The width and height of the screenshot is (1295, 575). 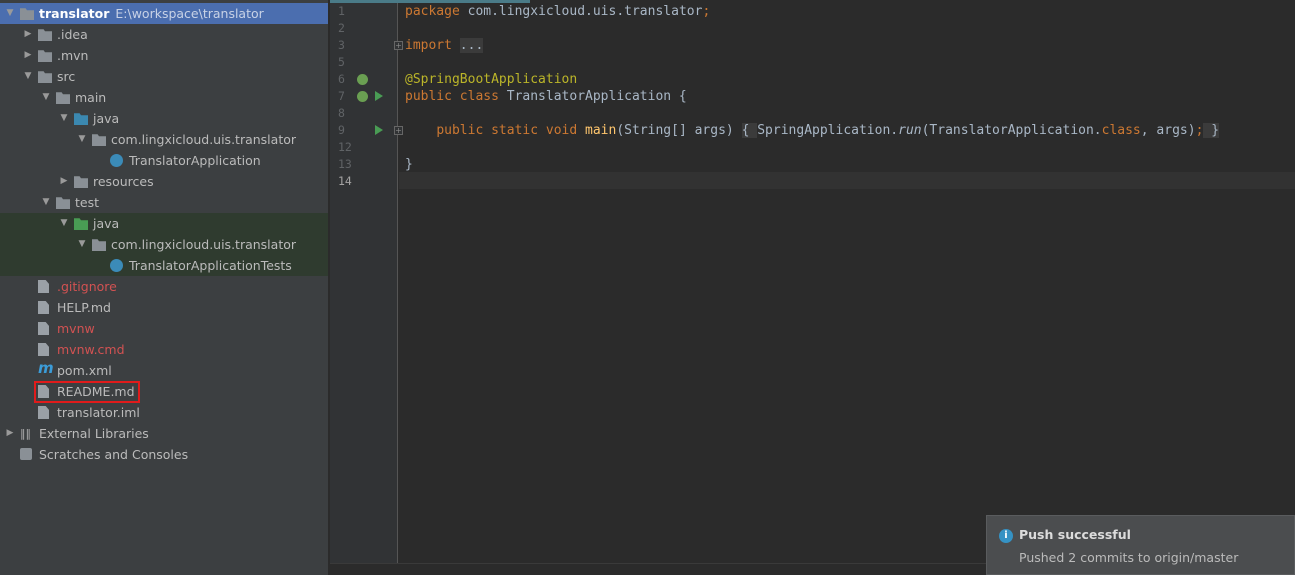 I want to click on tree-item: translator.iml, so click(x=164, y=412).